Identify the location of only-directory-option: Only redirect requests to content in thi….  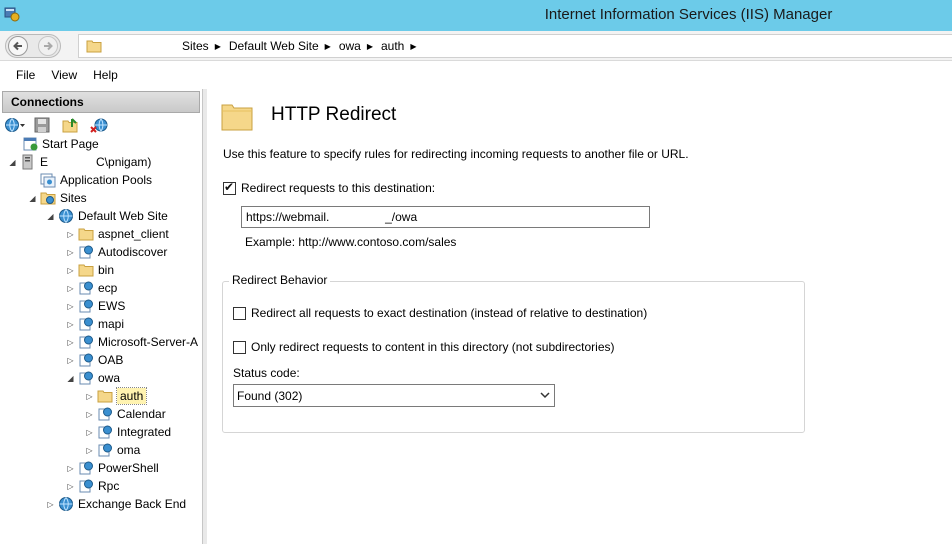
(424, 347).